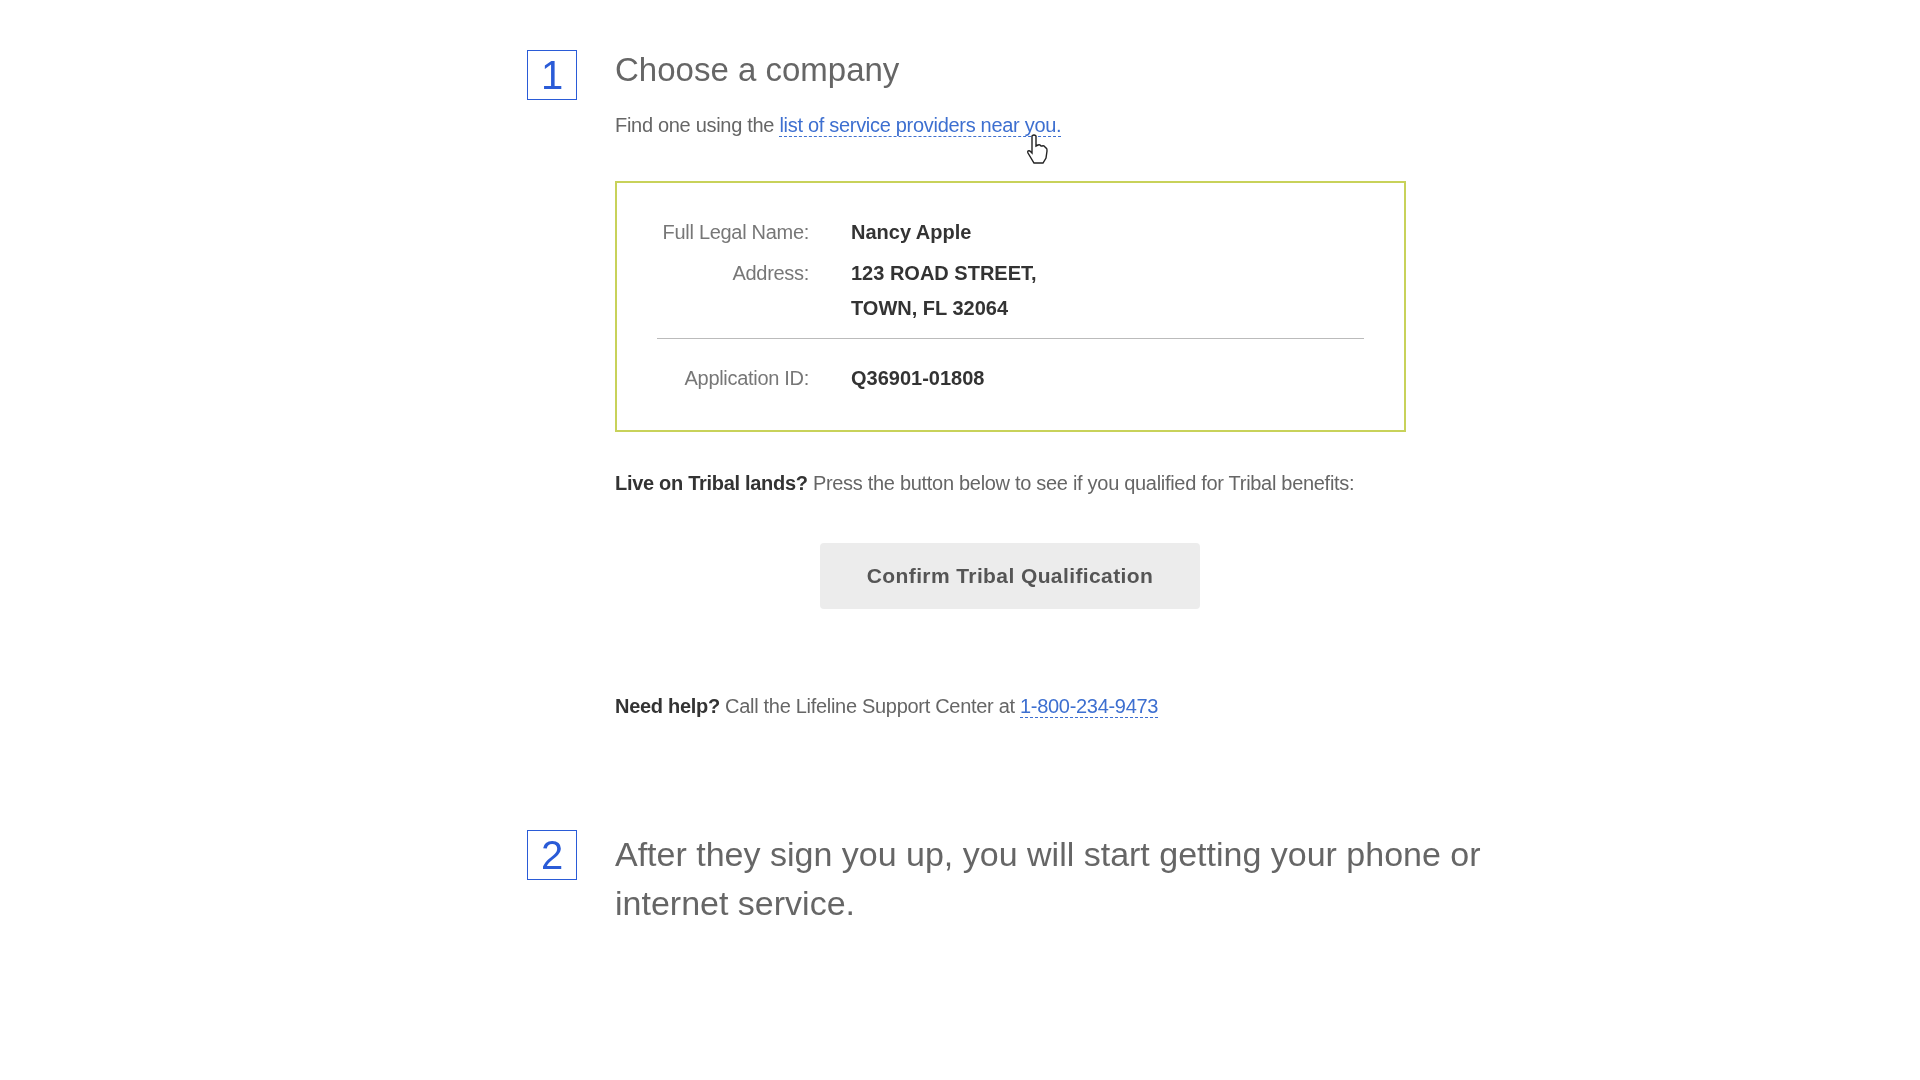 The image size is (1920, 1080). What do you see at coordinates (757, 70) in the screenshot?
I see `step-title: Choose a company` at bounding box center [757, 70].